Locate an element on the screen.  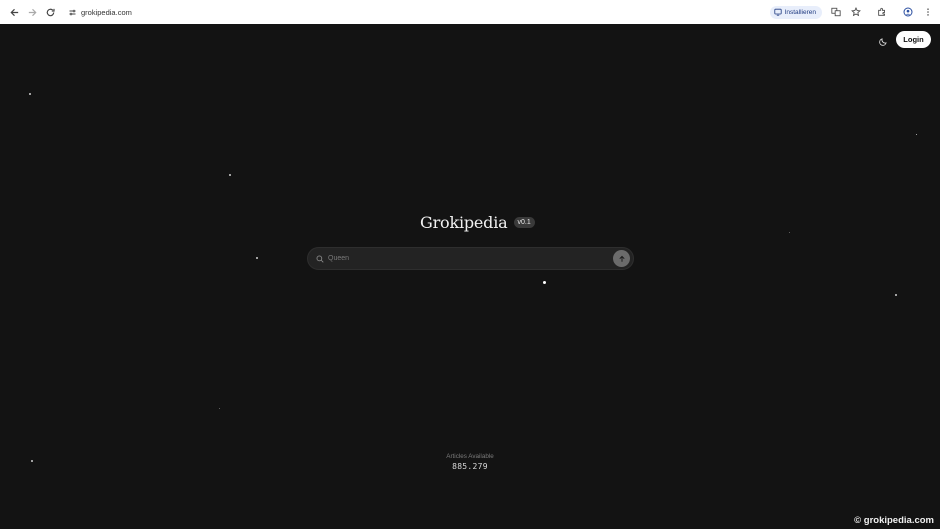
bookmark-star-icon is located at coordinates (856, 12).